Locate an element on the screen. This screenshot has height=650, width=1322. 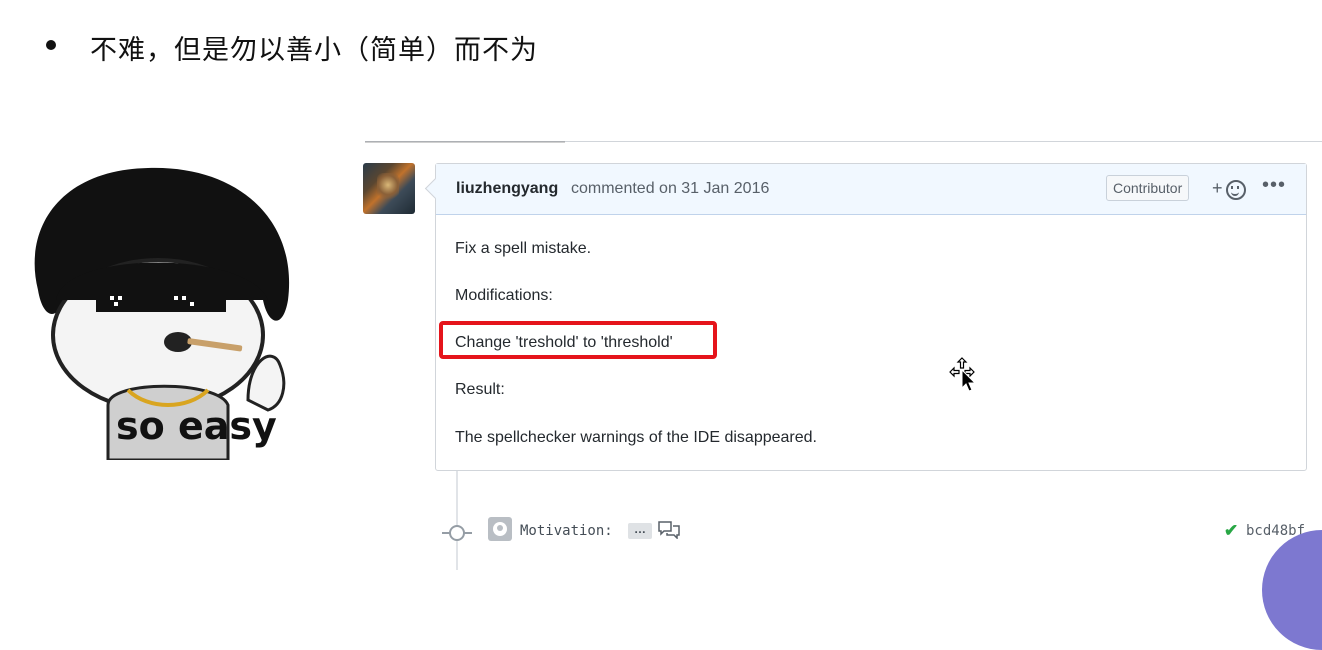
comment-body-line-highlighted: Change 'treshold' to 'threshold' is located at coordinates (564, 342).